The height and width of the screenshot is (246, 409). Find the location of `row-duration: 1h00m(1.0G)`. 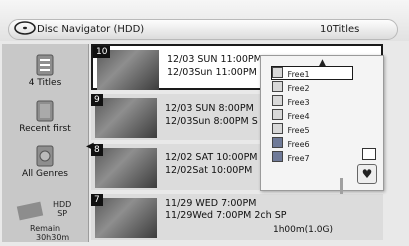

row-duration: 1h00m(1.0G) is located at coordinates (303, 230).